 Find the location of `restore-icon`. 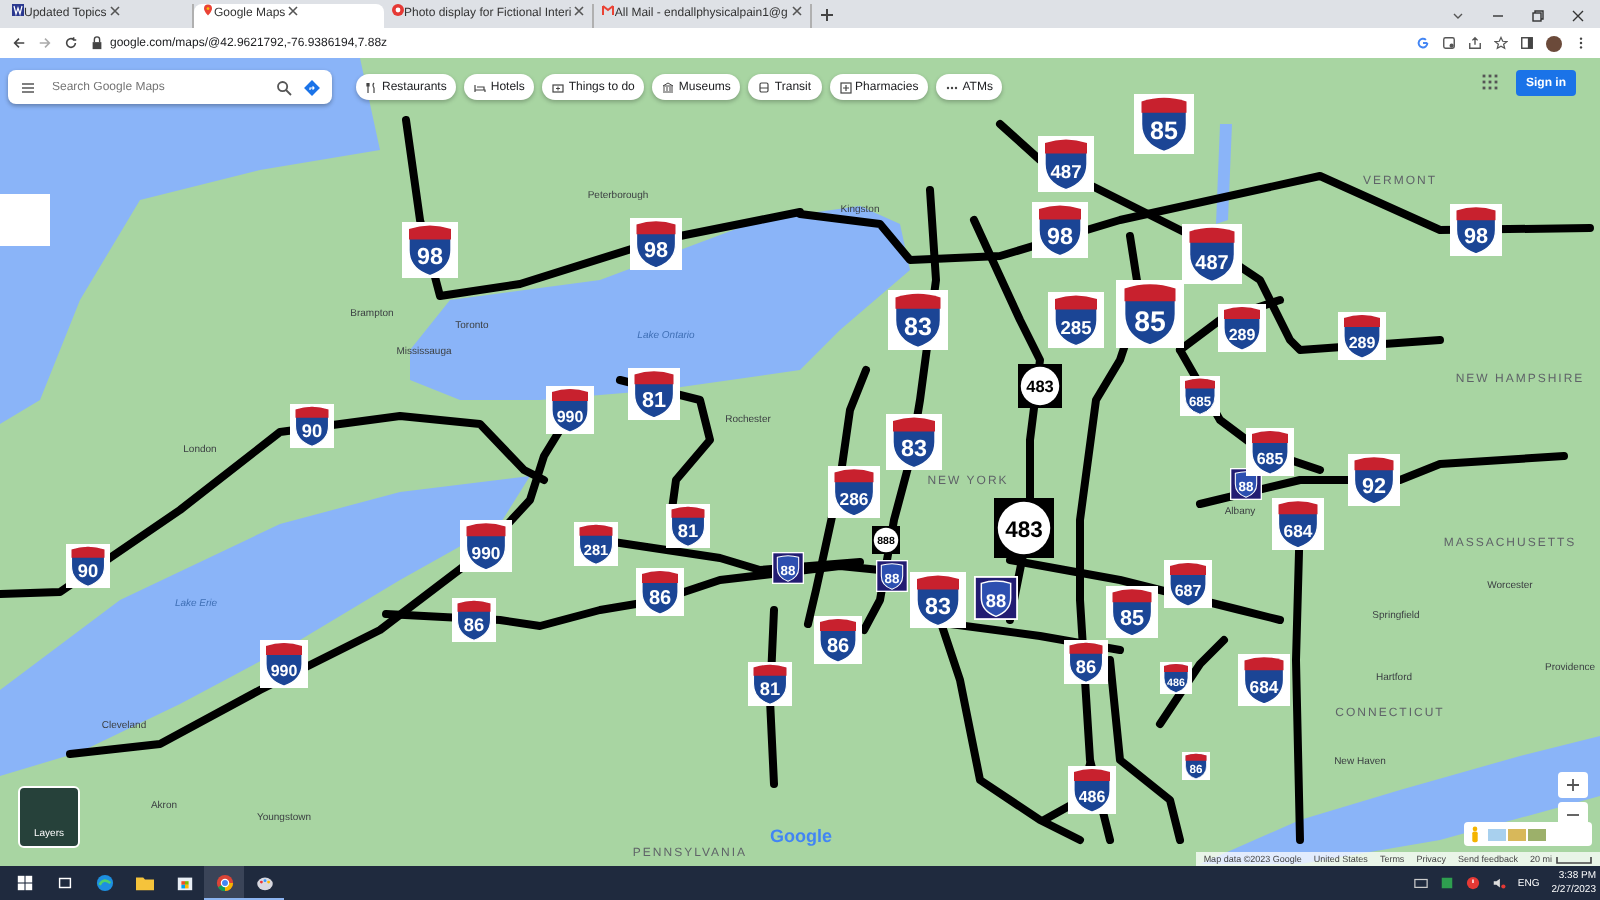

restore-icon is located at coordinates (1538, 16).